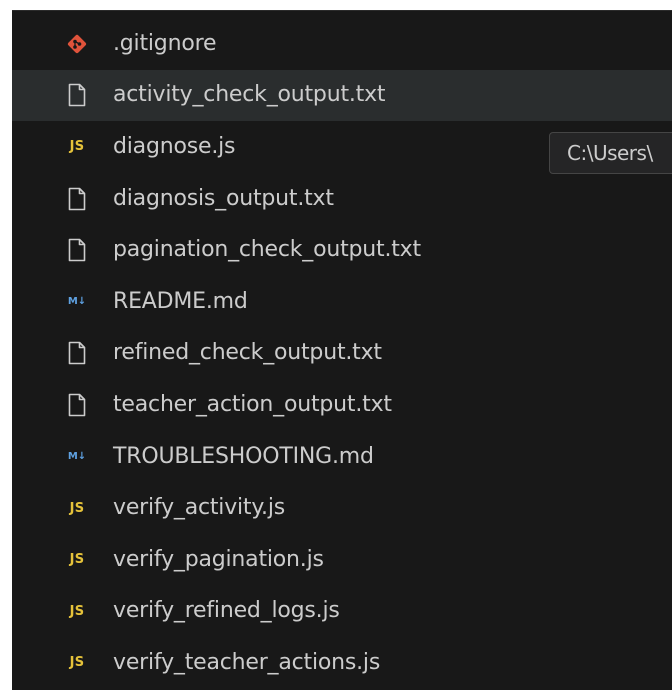  What do you see at coordinates (267, 250) in the screenshot?
I see `file-name: pagination_check_output.txt` at bounding box center [267, 250].